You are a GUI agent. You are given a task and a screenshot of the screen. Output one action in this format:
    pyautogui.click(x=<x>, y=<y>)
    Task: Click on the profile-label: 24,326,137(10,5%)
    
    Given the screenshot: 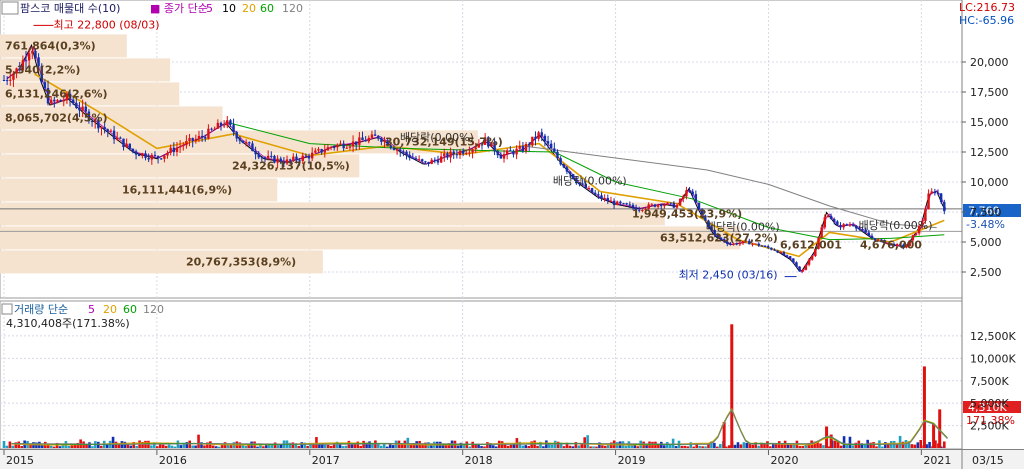 What is the action you would take?
    pyautogui.click(x=291, y=165)
    